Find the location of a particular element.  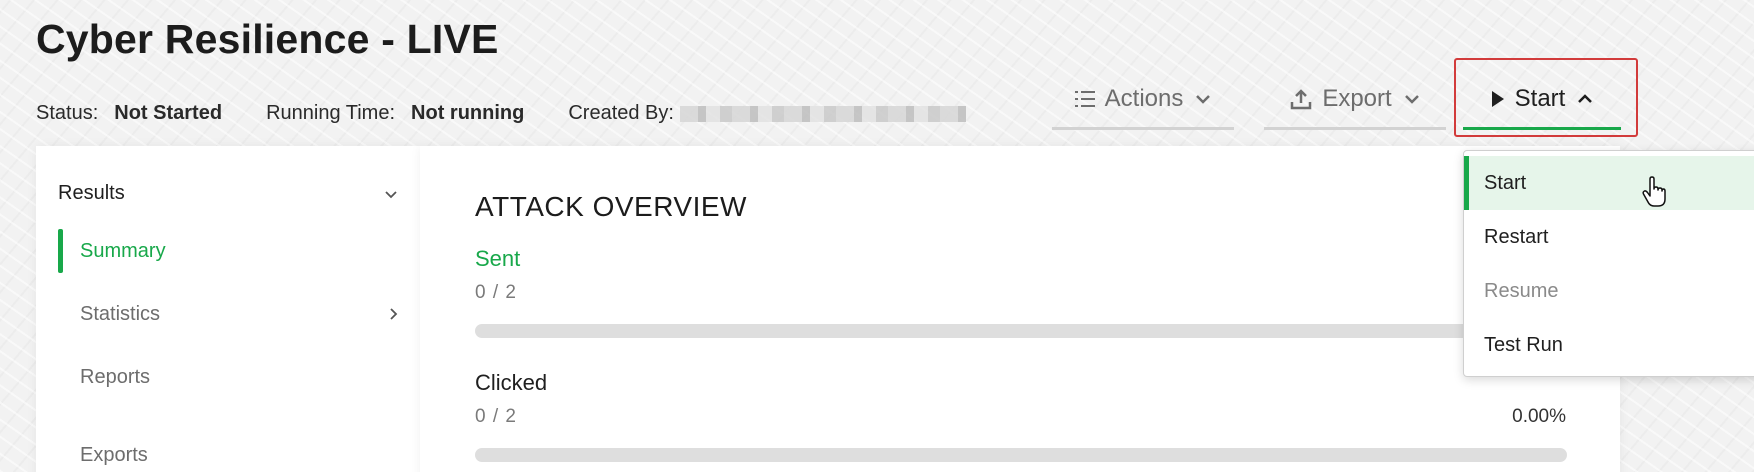

export-underline is located at coordinates (1355, 128).